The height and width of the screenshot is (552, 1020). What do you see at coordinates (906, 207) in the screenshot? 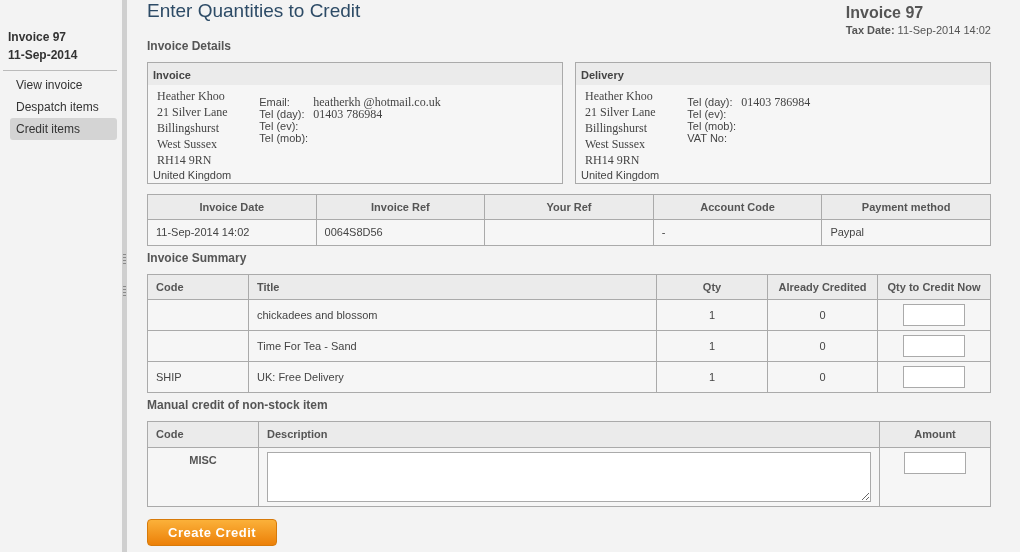
I see `column-header: Payment method` at bounding box center [906, 207].